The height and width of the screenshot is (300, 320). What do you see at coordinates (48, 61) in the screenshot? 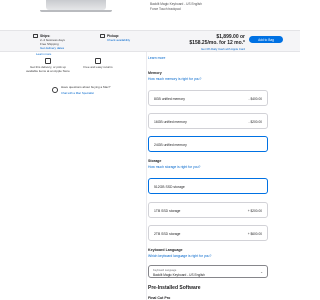
I see `delivery-icon` at bounding box center [48, 61].